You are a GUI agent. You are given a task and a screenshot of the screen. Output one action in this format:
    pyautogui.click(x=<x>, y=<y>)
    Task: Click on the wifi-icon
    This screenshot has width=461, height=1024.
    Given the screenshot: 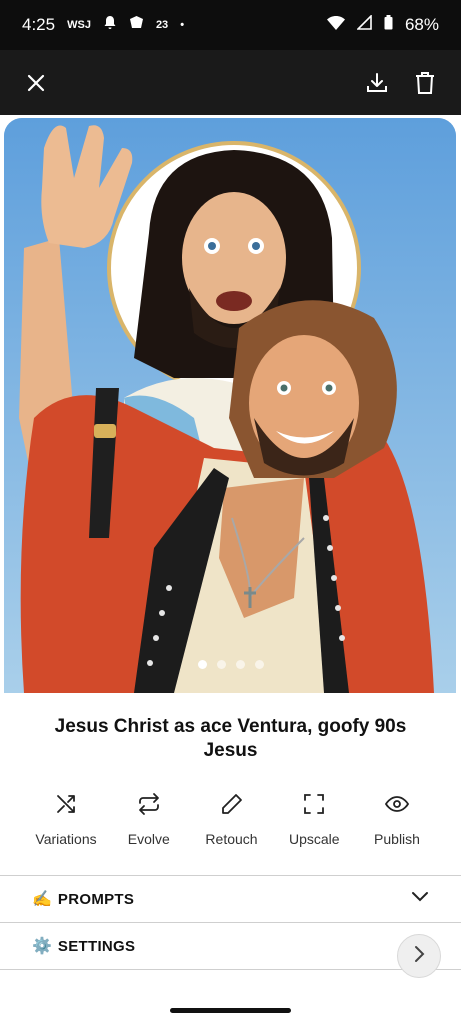 What is the action you would take?
    pyautogui.click(x=335, y=25)
    